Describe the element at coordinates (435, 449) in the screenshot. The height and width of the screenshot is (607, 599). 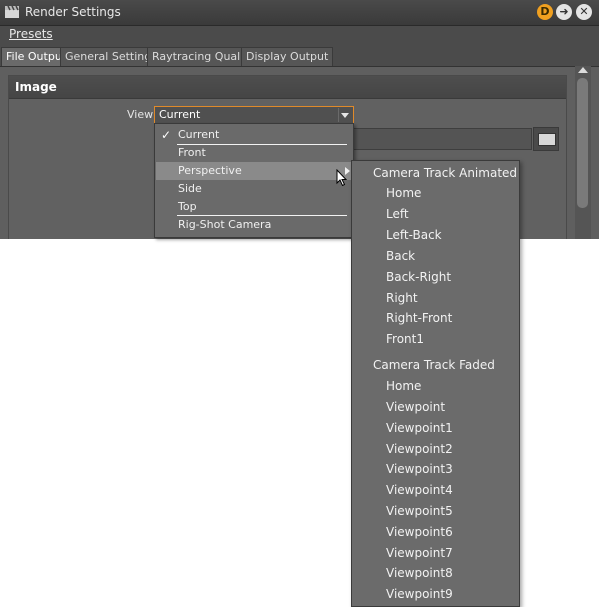
I see `submenu-item-viewpoint2: Viewpoint2` at that location.